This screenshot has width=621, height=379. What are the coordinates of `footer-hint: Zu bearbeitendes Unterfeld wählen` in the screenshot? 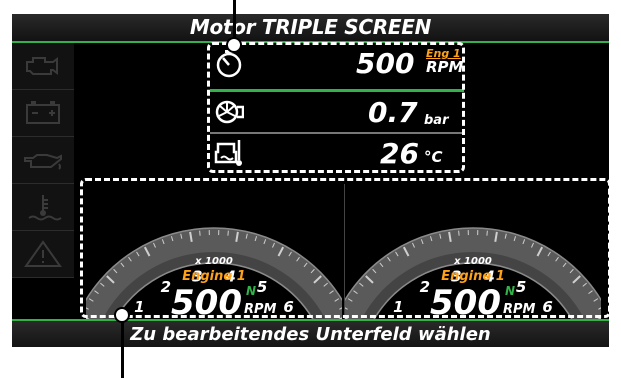 It's located at (310, 334).